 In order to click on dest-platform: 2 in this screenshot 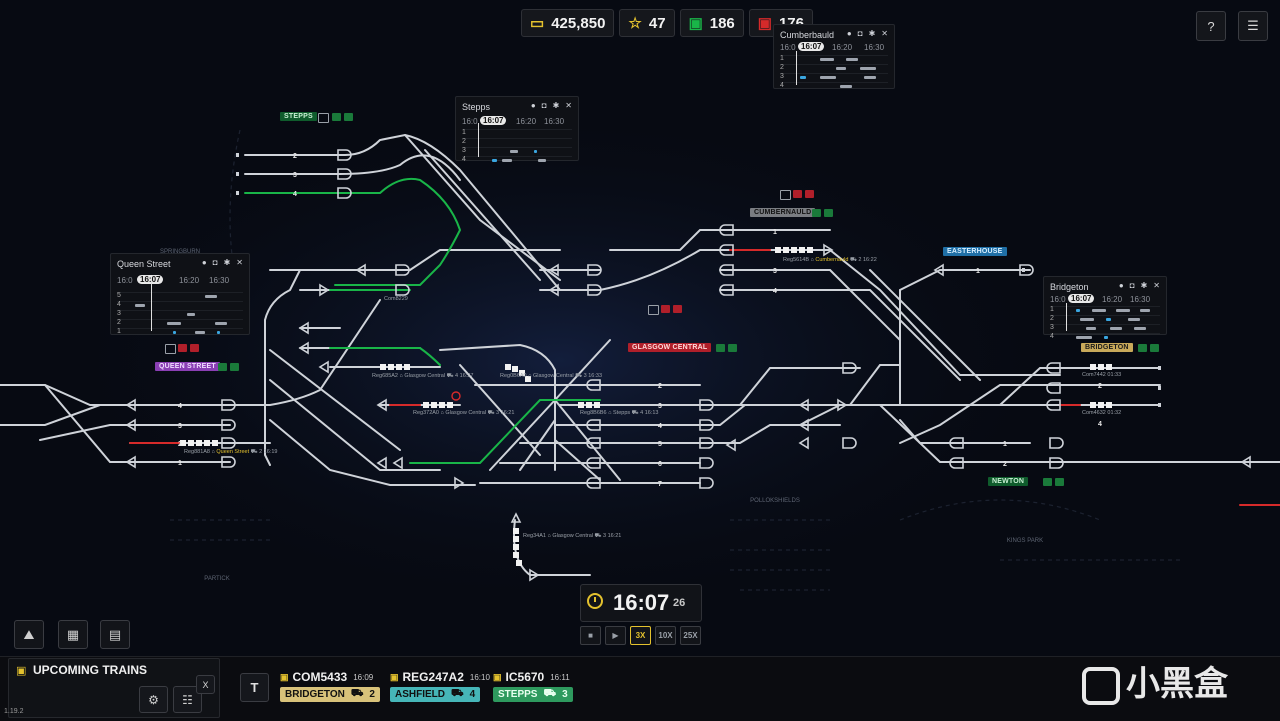, I will do `click(372, 694)`.